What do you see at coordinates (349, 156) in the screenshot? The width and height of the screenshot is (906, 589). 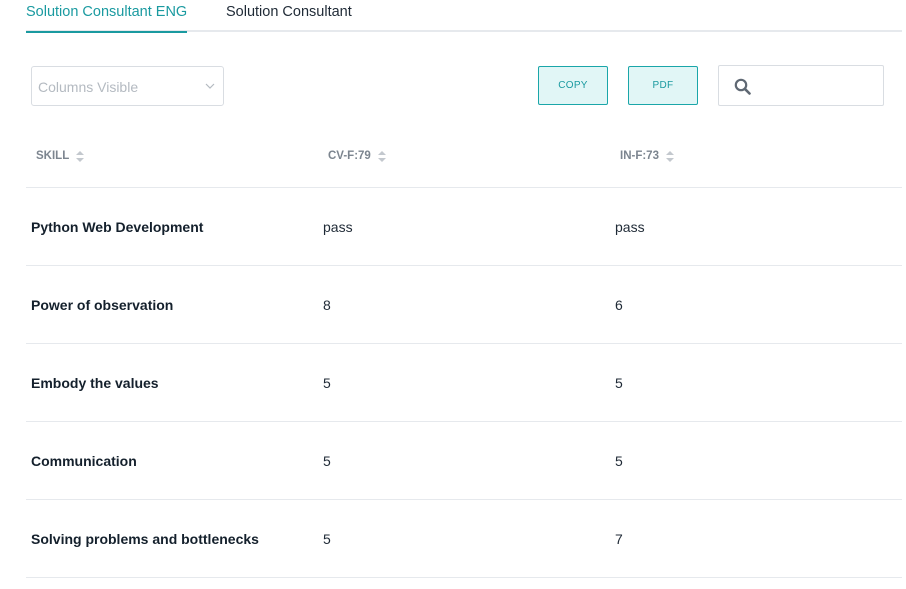 I see `column-header-label: CV-F:79` at bounding box center [349, 156].